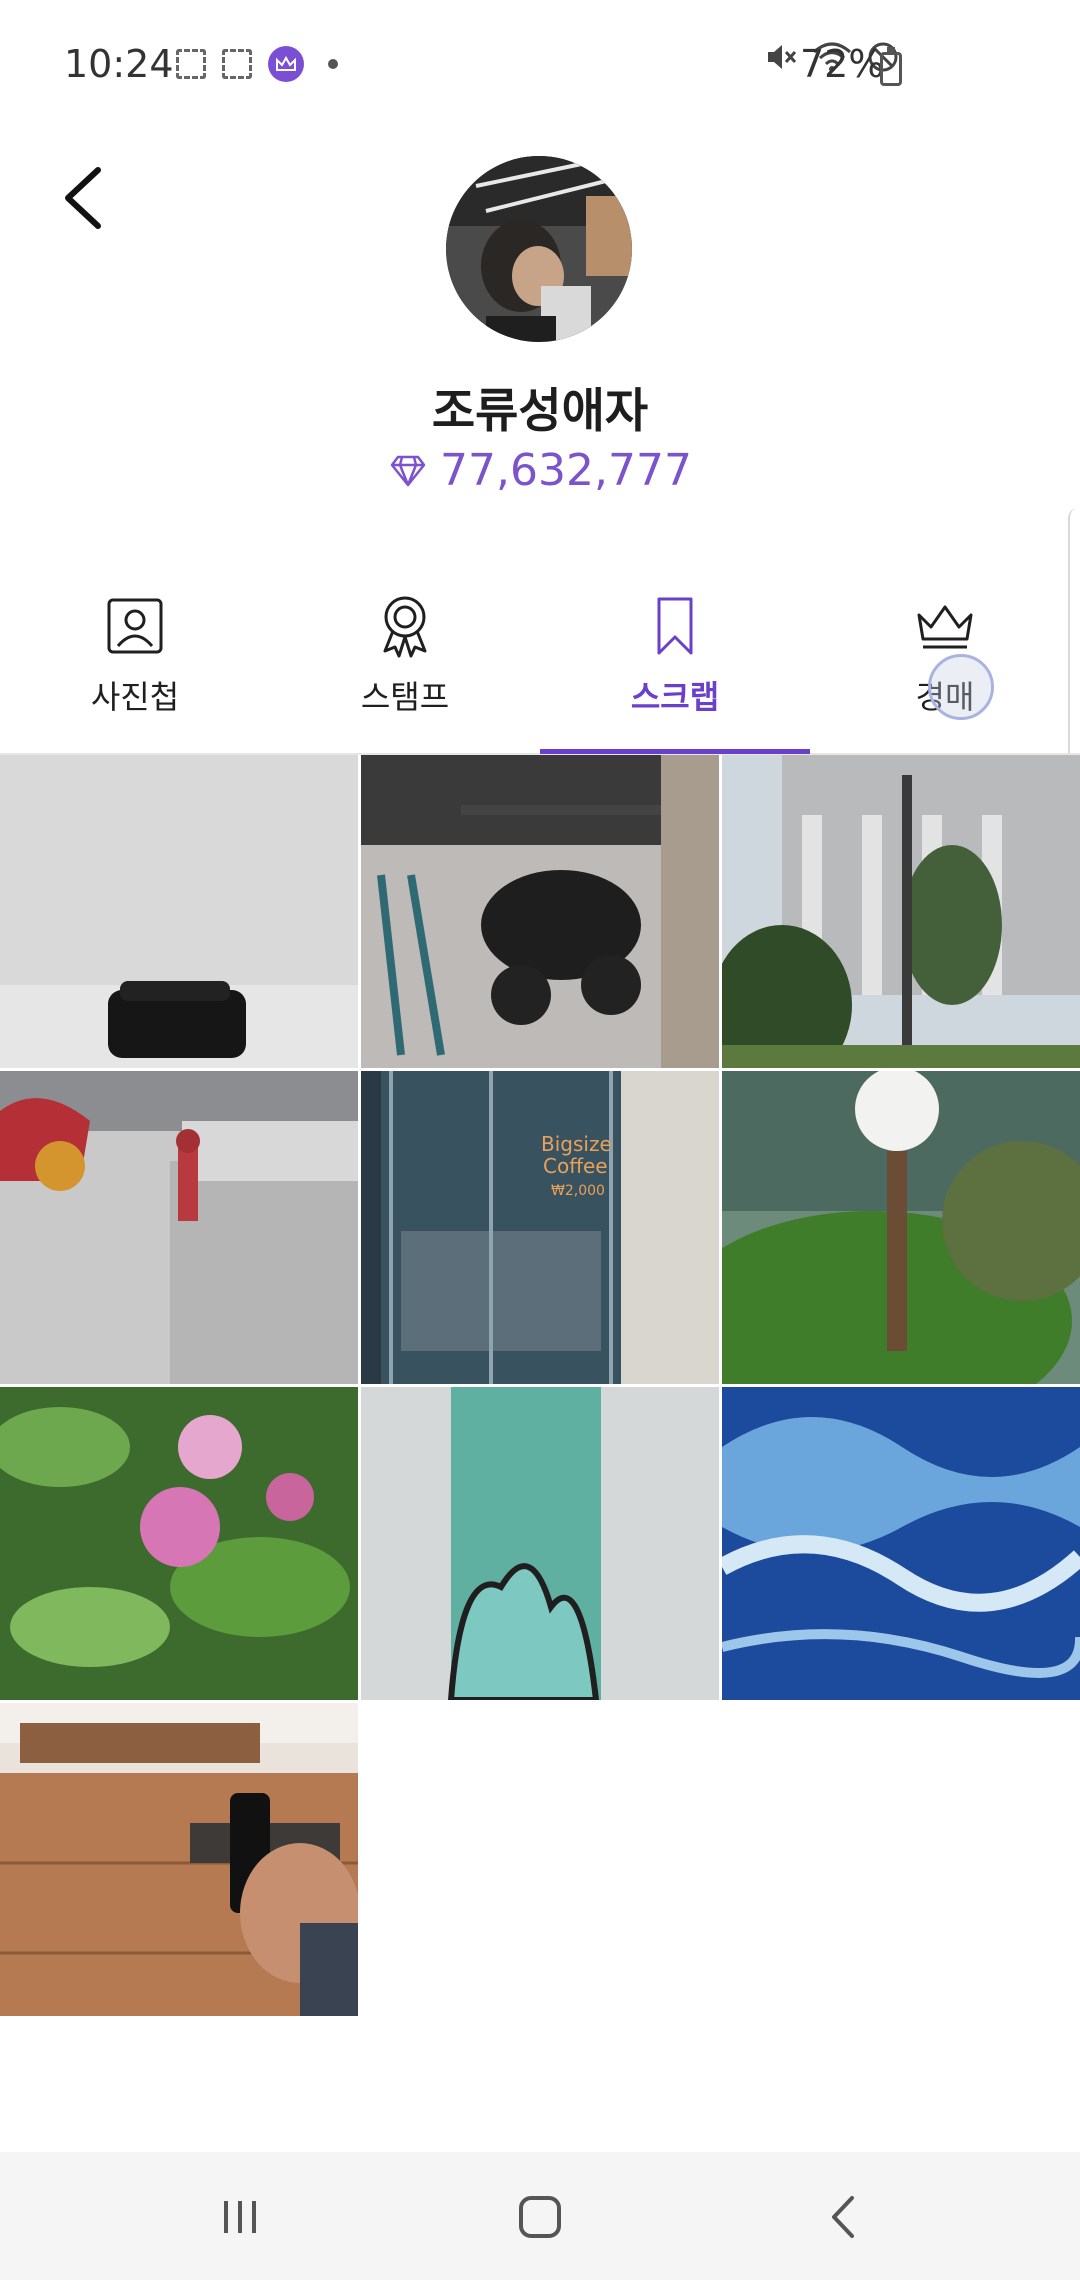 This screenshot has height=2280, width=1080. I want to click on more-notifications-dot-icon, so click(333, 64).